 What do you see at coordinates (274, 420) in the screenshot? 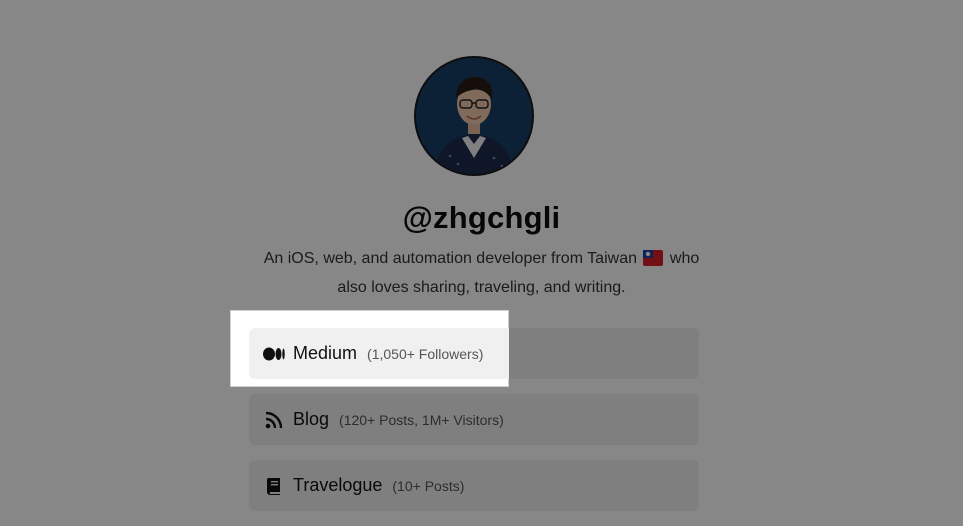
I see `rss-icon` at bounding box center [274, 420].